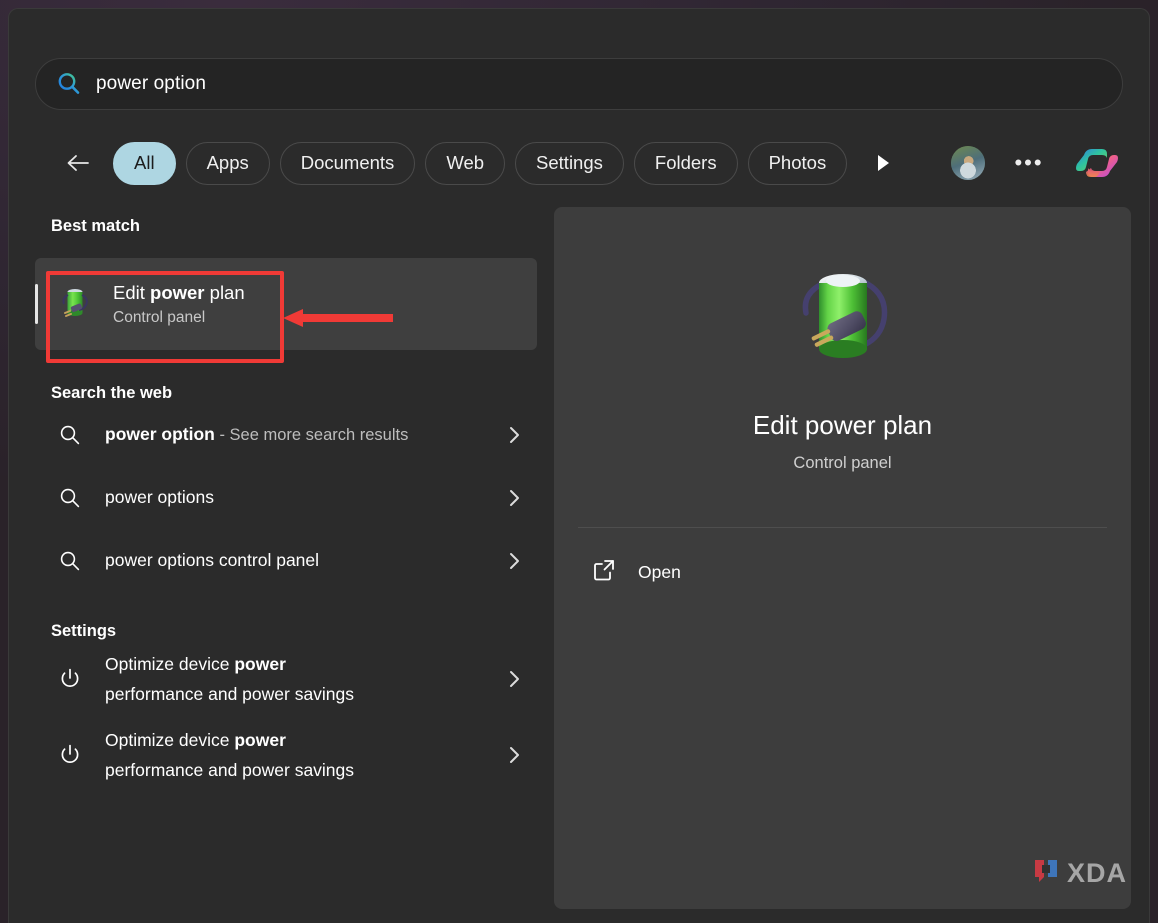  I want to click on tab-settings: Settings, so click(569, 163).